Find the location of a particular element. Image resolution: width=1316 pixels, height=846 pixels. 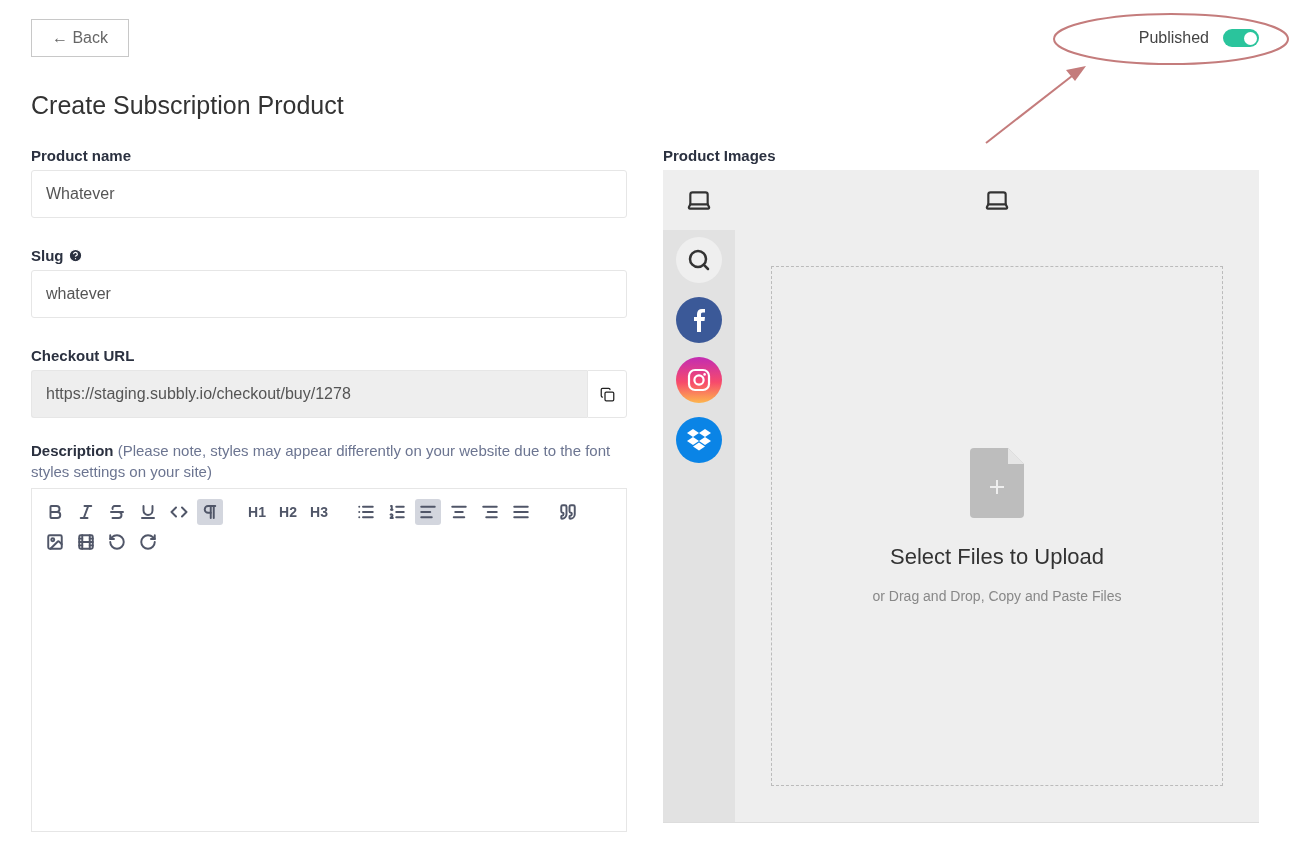

back-button: ← Back is located at coordinates (80, 38).